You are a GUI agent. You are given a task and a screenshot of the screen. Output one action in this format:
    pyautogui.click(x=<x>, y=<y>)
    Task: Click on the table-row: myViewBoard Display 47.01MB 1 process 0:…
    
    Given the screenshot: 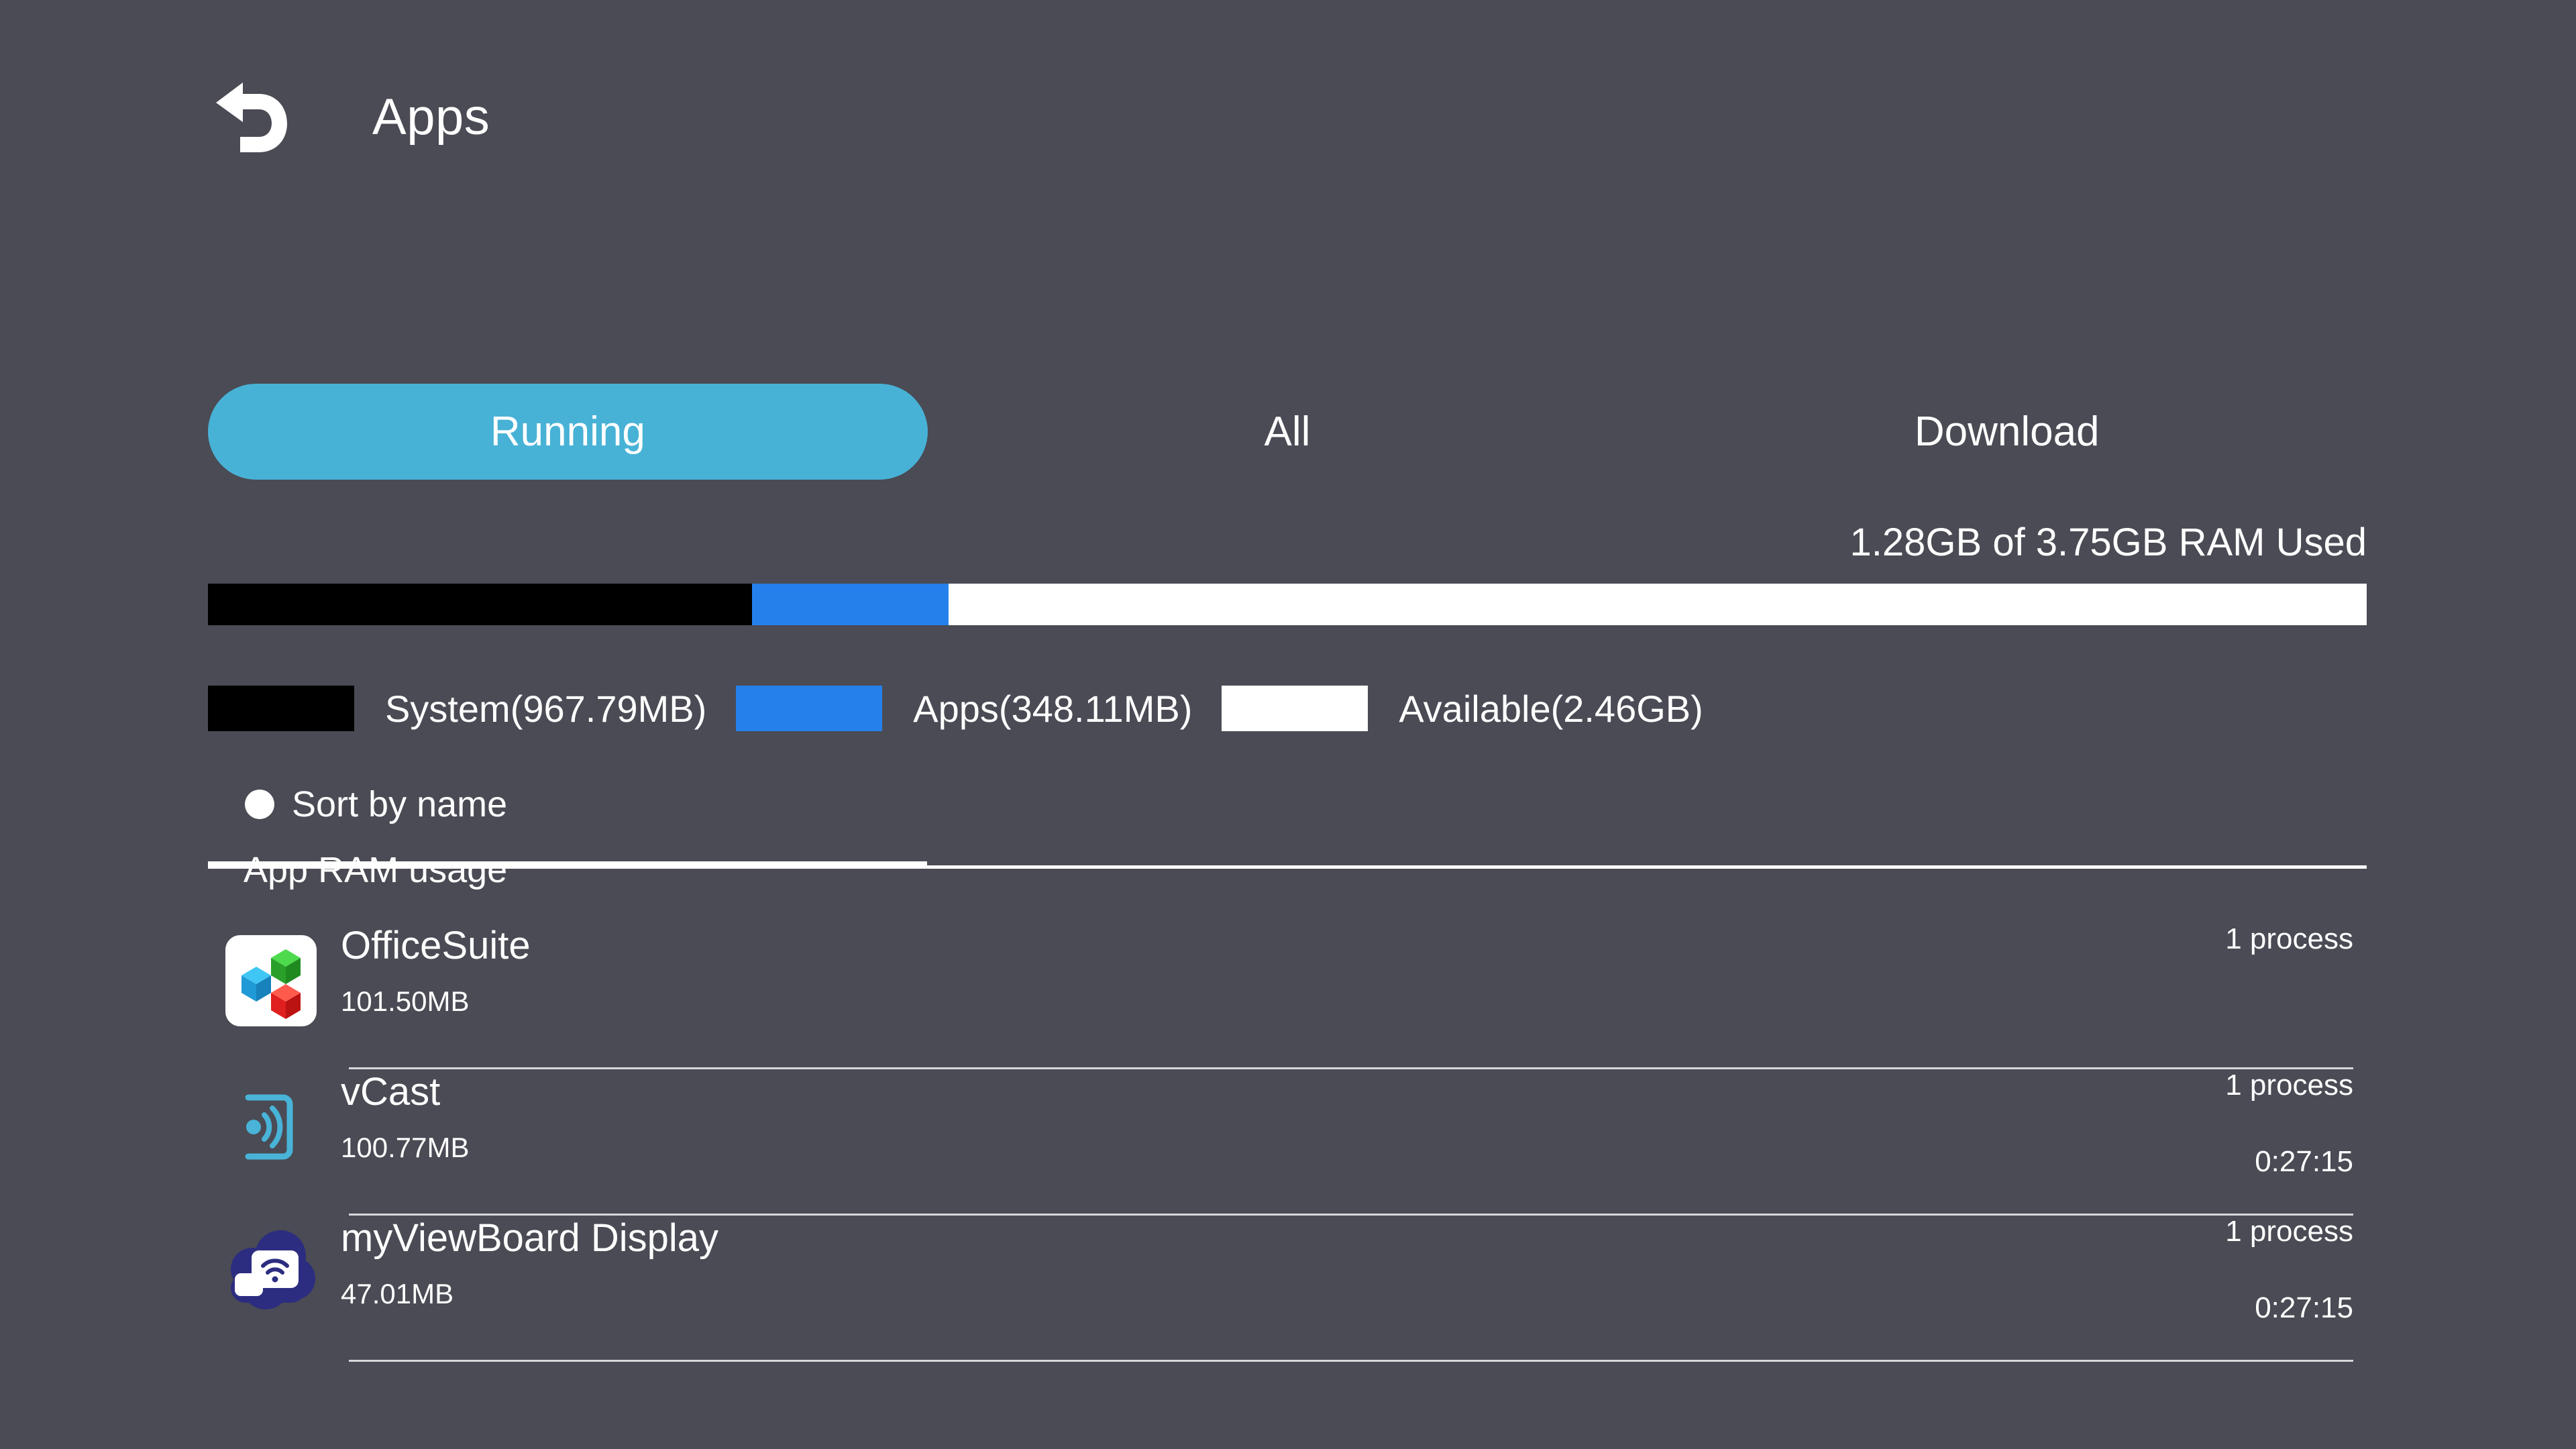 What is the action you would take?
    pyautogui.click(x=1287, y=1288)
    